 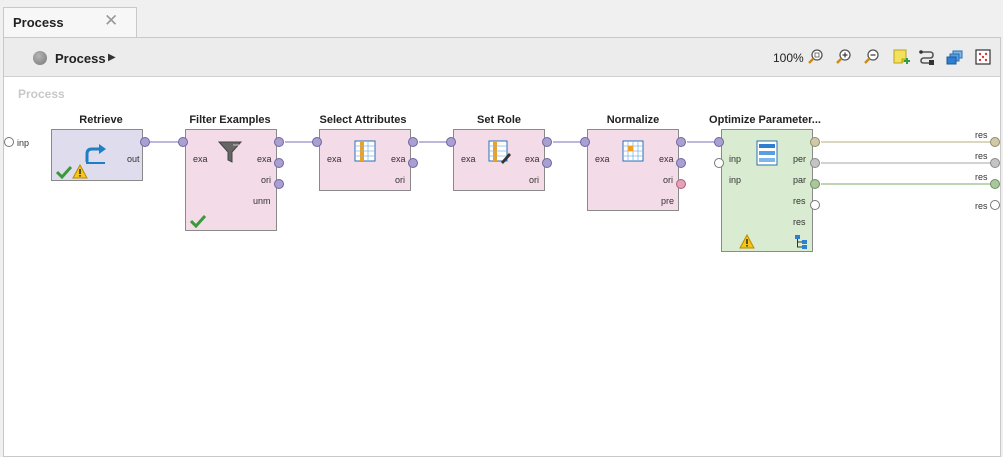 I want to click on select-title: Select Attributes, so click(x=363, y=120).